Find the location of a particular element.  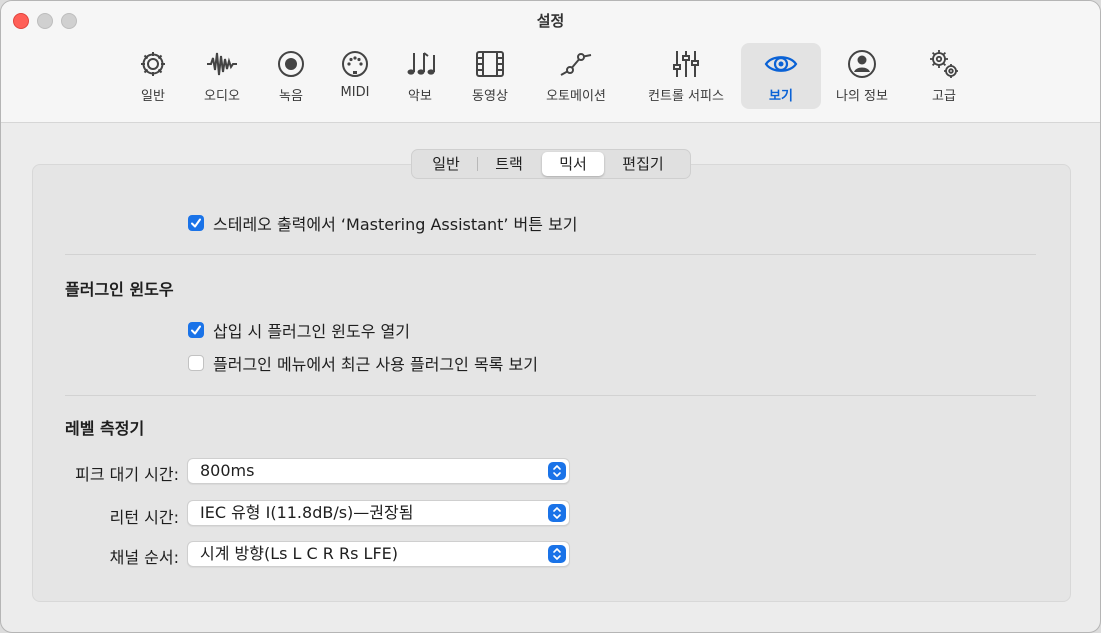

person-icon is located at coordinates (862, 64).